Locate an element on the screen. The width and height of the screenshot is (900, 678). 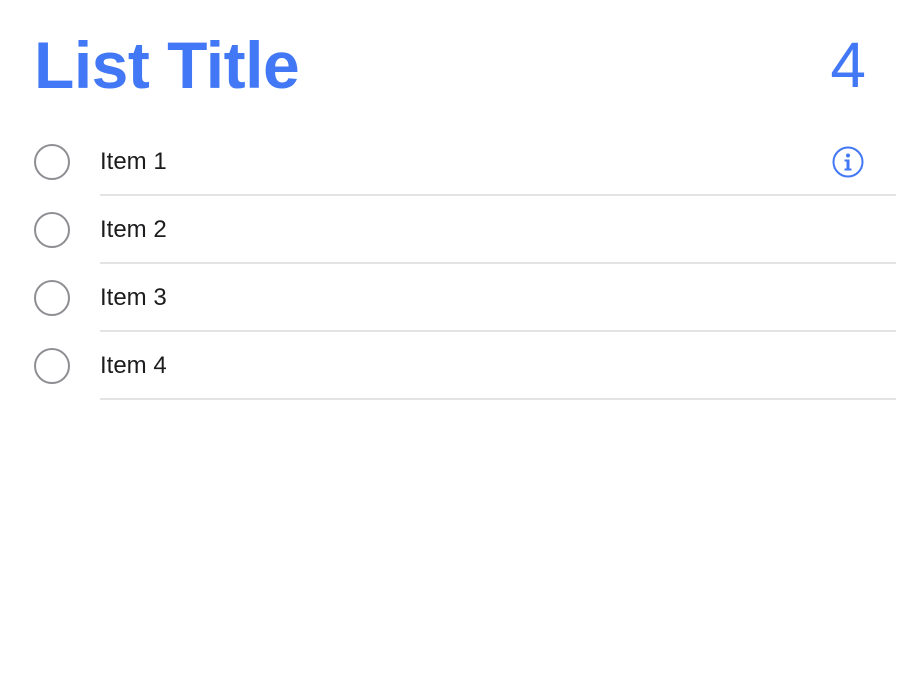
info-button is located at coordinates (848, 162).